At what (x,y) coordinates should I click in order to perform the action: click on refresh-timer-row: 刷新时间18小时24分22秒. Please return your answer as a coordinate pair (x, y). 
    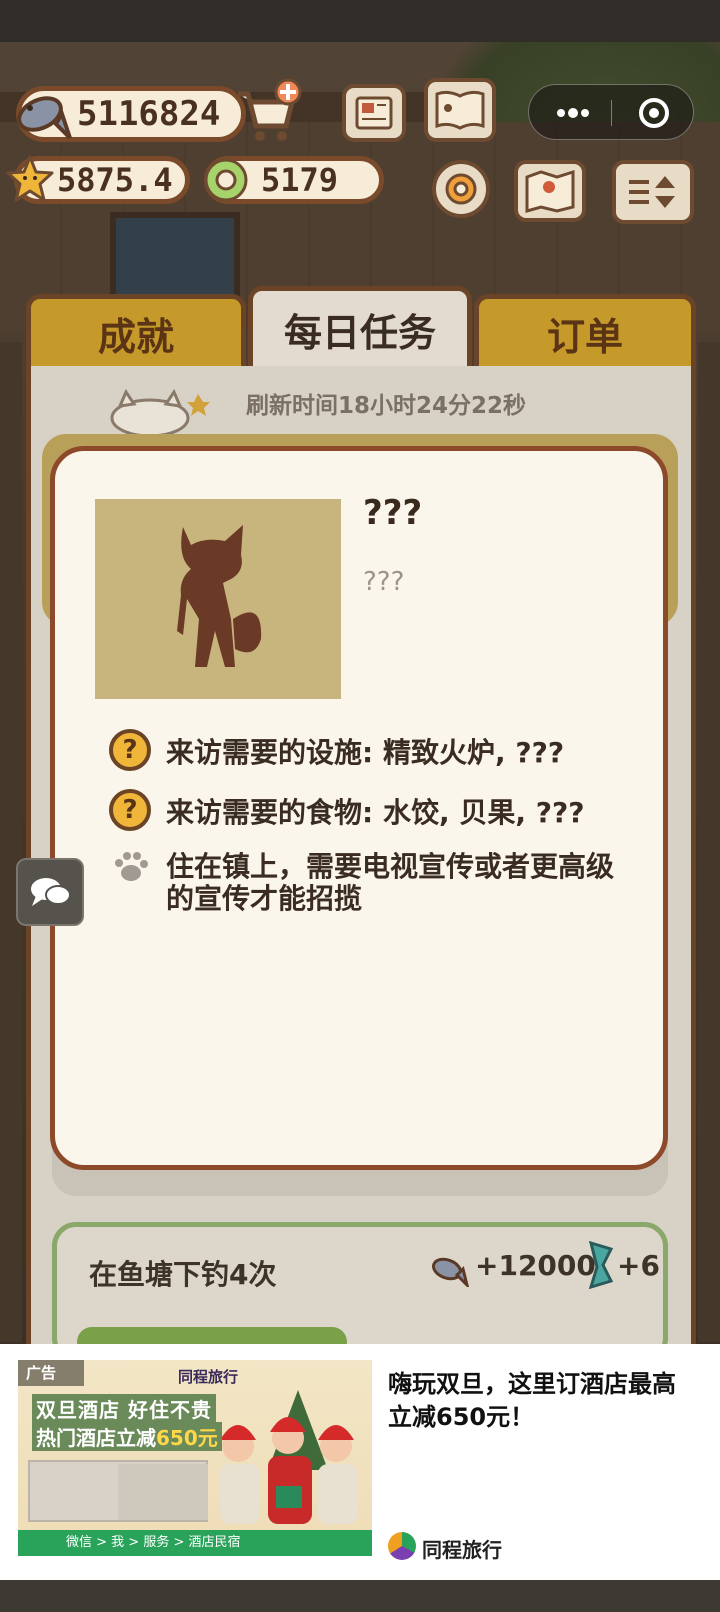
    Looking at the image, I should click on (350, 410).